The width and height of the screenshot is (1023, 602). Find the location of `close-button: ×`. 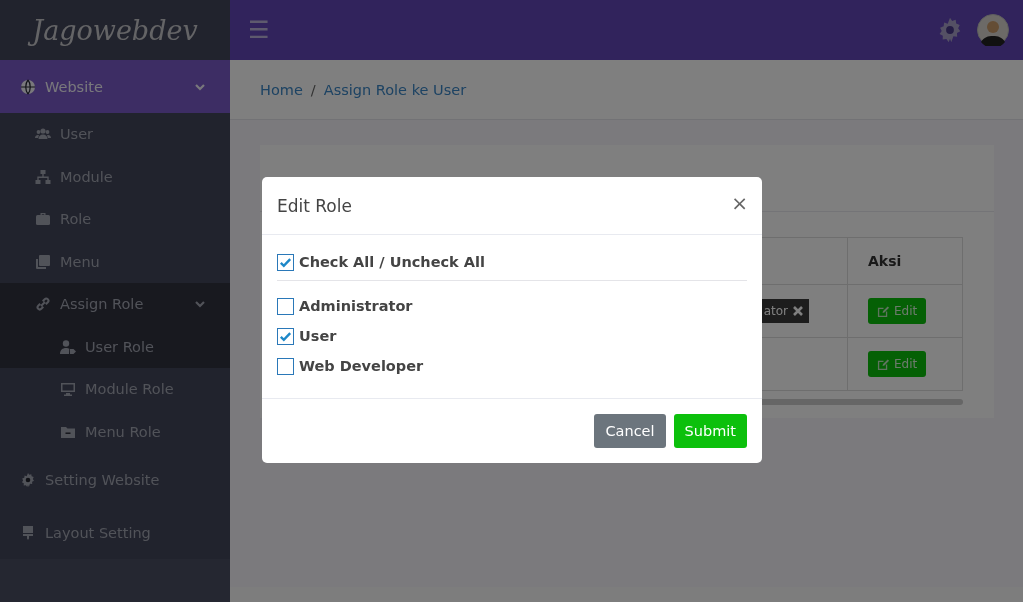

close-button: × is located at coordinates (739, 202).